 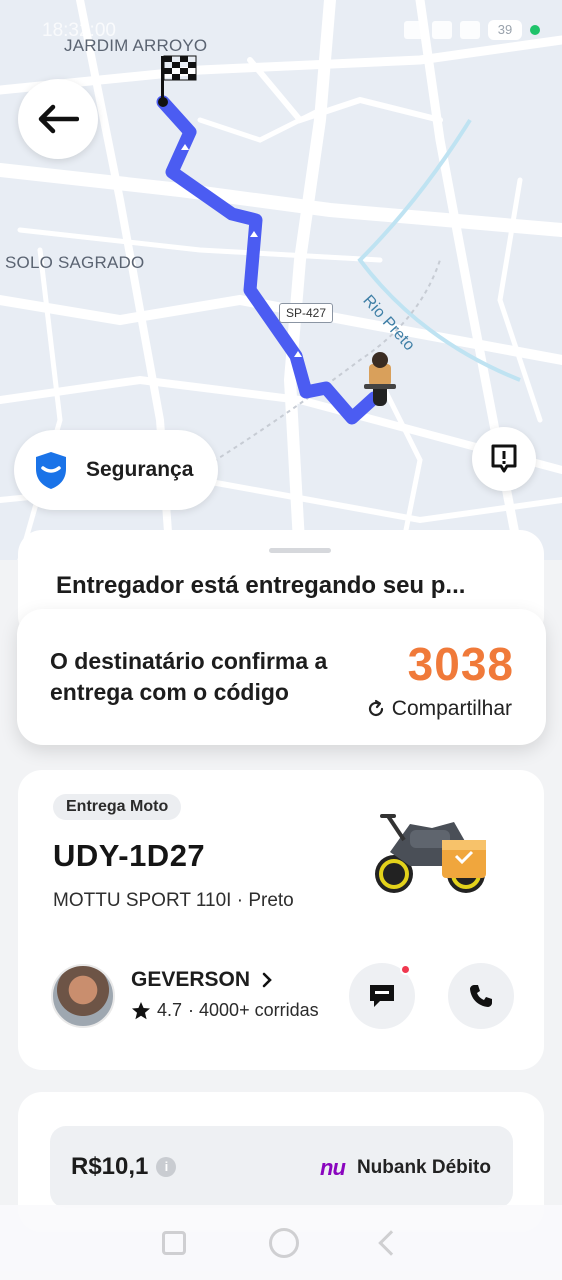 I want to click on highway-shield: SP-427, so click(x=306, y=313).